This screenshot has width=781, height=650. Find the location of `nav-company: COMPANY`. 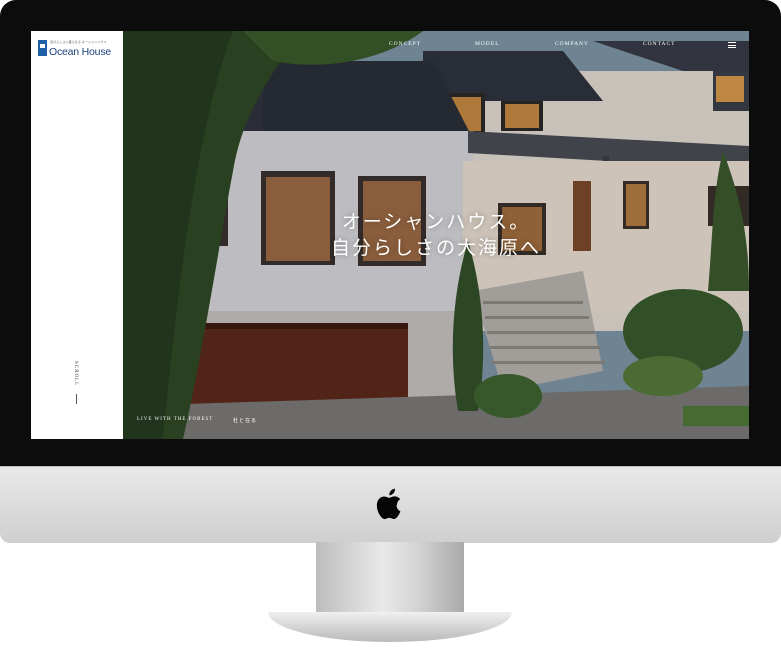

nav-company: COMPANY is located at coordinates (572, 44).